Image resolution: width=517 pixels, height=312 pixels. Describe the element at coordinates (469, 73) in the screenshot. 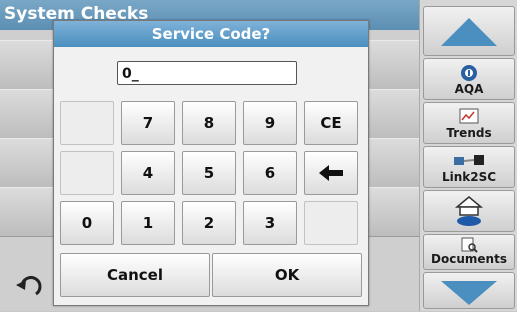

I see `aqa-icon` at that location.